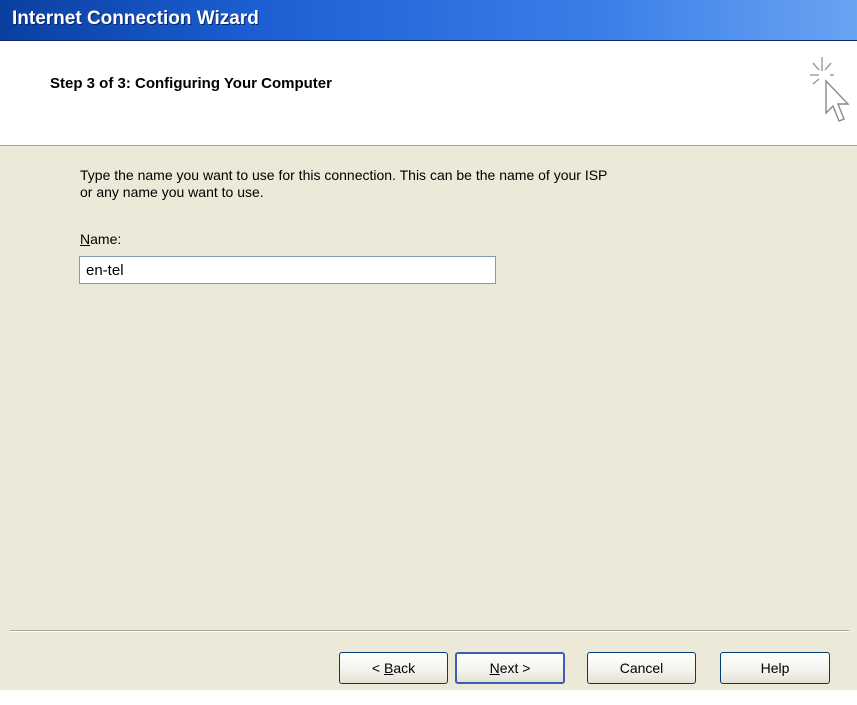  I want to click on connection-name-input, so click(287, 270).